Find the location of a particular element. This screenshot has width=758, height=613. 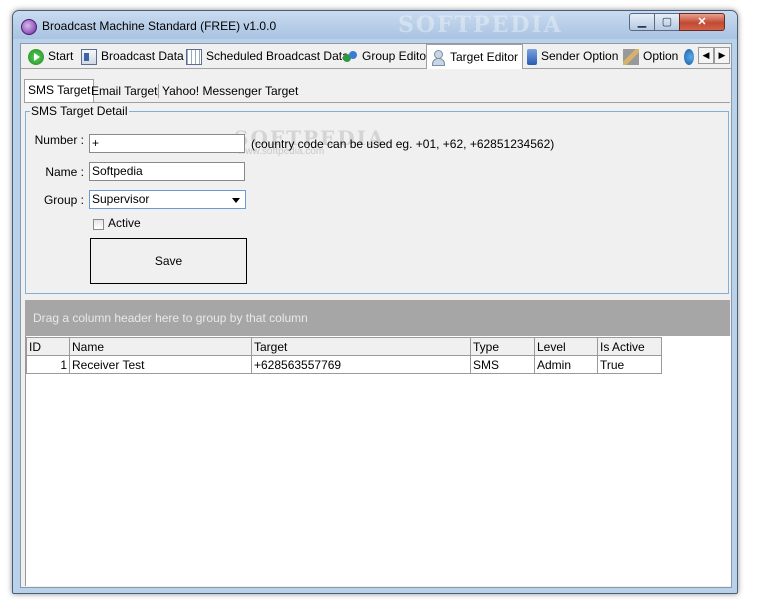

group-label: Group : is located at coordinates (63, 200).